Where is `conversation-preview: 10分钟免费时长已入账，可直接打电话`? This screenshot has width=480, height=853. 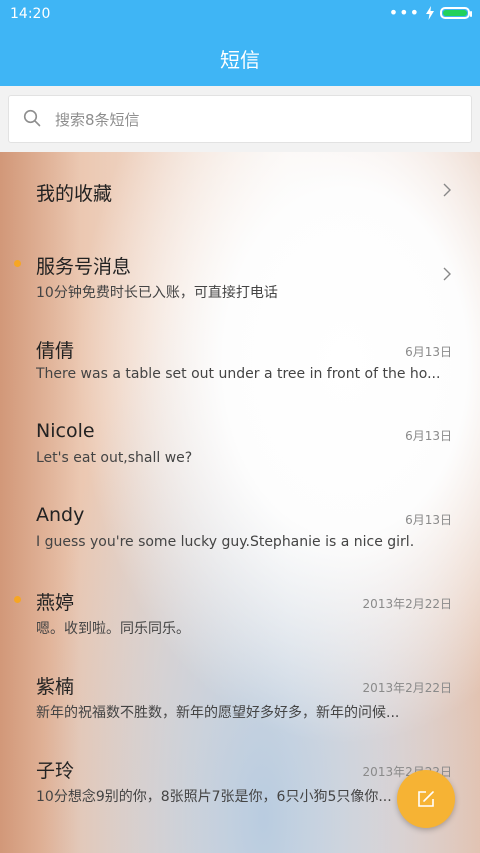 conversation-preview: 10分钟免费时长已入账，可直接打电话 is located at coordinates (157, 293).